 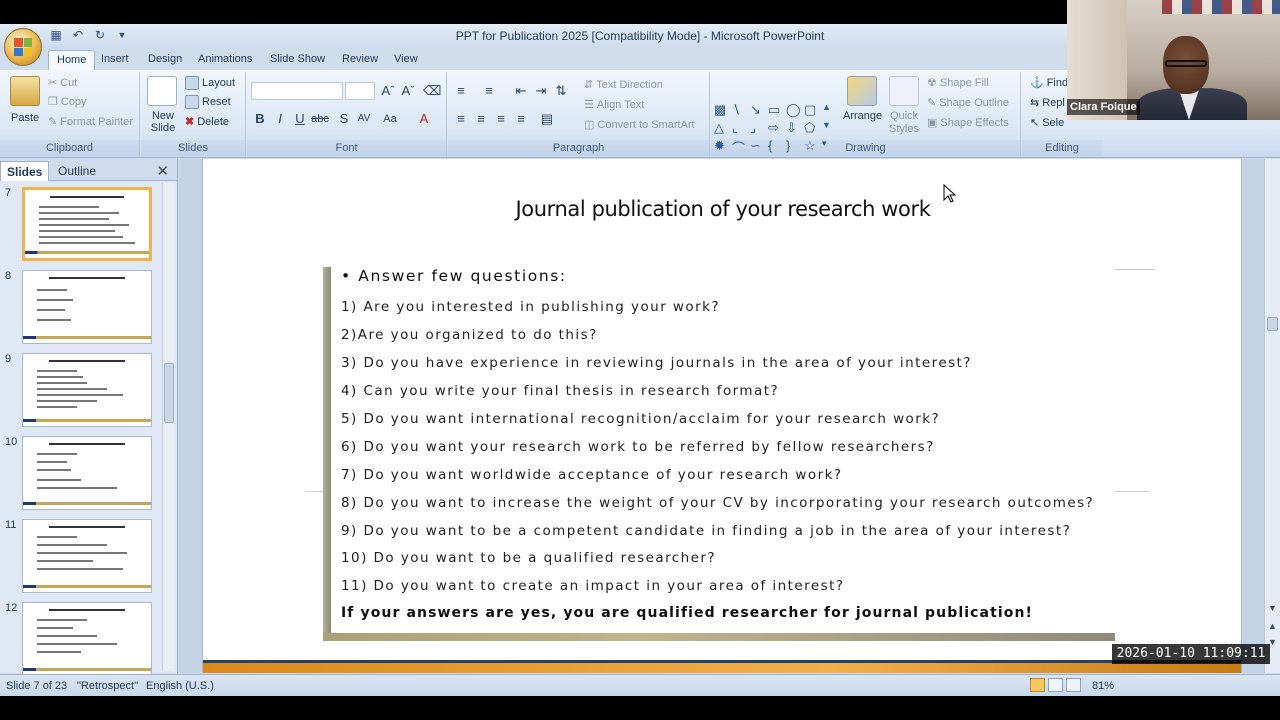 I want to click on slide-thumbnail-8: 8, so click(x=80, y=307).